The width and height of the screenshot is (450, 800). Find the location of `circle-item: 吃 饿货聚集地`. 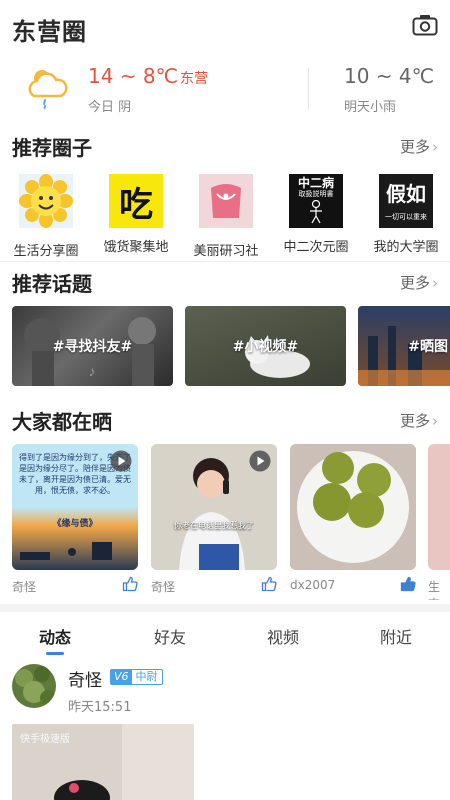

circle-item: 吃 饿货聚集地 is located at coordinates (136, 214).